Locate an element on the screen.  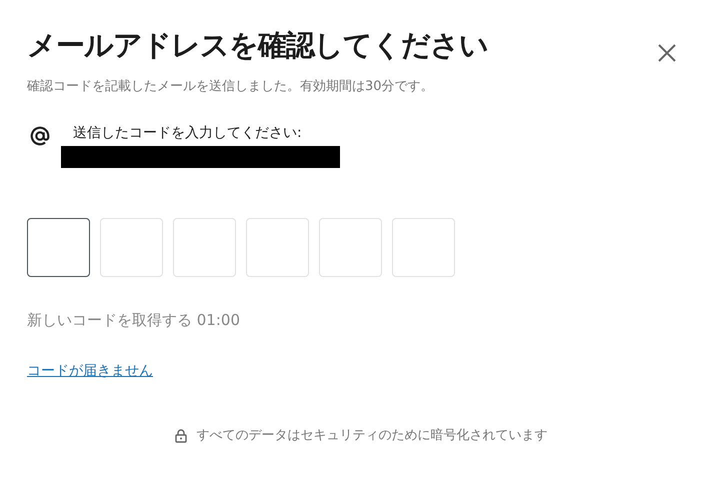
code-prompt: 送信したコードを入力してください: is located at coordinates (187, 133).